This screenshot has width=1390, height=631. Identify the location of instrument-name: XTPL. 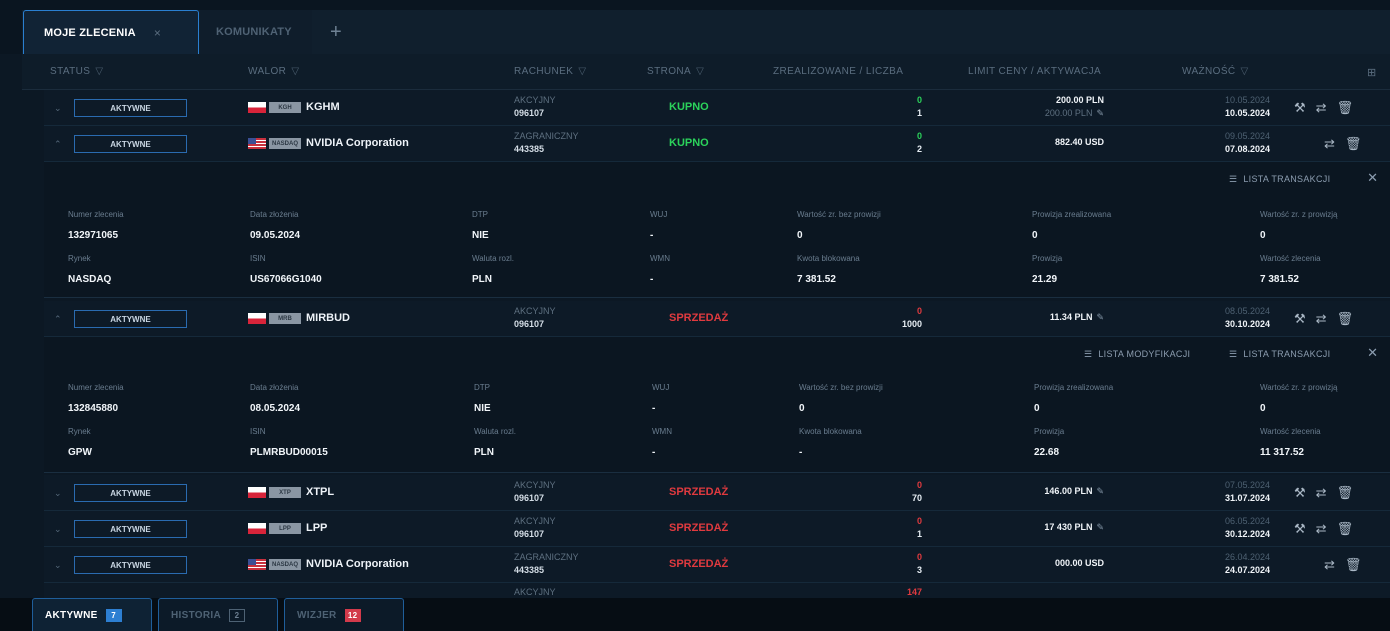
(320, 492).